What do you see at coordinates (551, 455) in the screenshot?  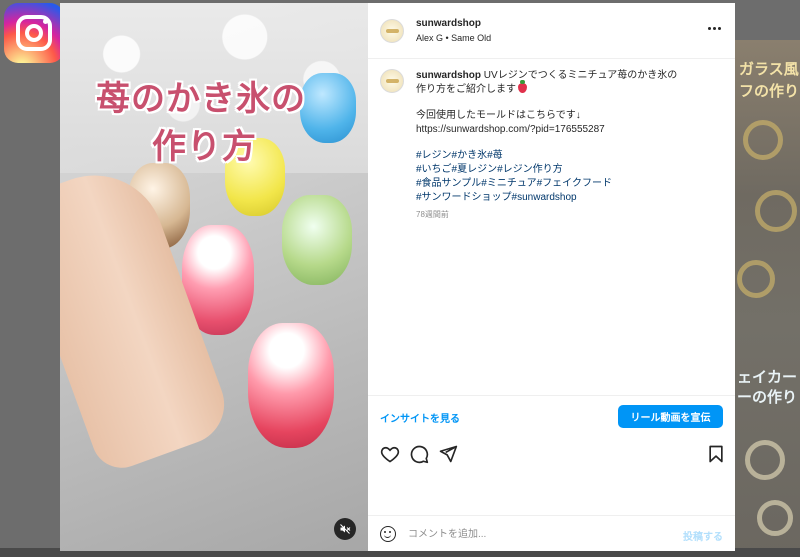 I see `post-actions` at bounding box center [551, 455].